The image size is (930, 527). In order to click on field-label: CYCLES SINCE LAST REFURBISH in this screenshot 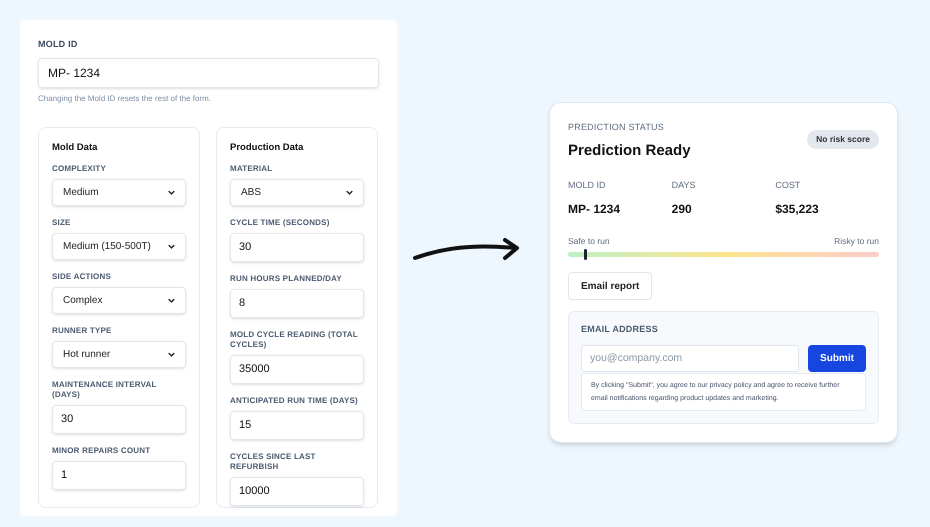, I will do `click(273, 462)`.